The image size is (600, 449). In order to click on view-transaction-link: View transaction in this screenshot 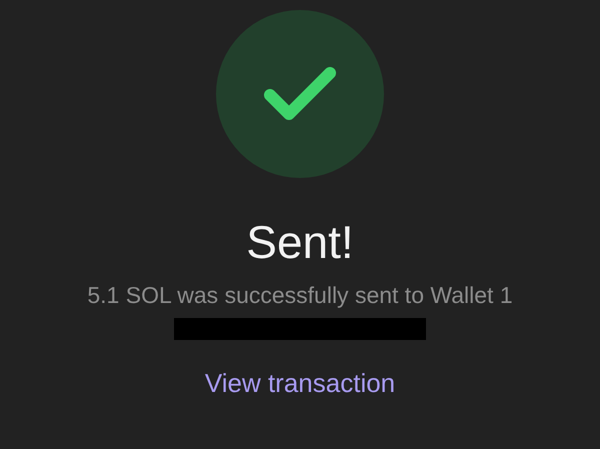, I will do `click(300, 383)`.